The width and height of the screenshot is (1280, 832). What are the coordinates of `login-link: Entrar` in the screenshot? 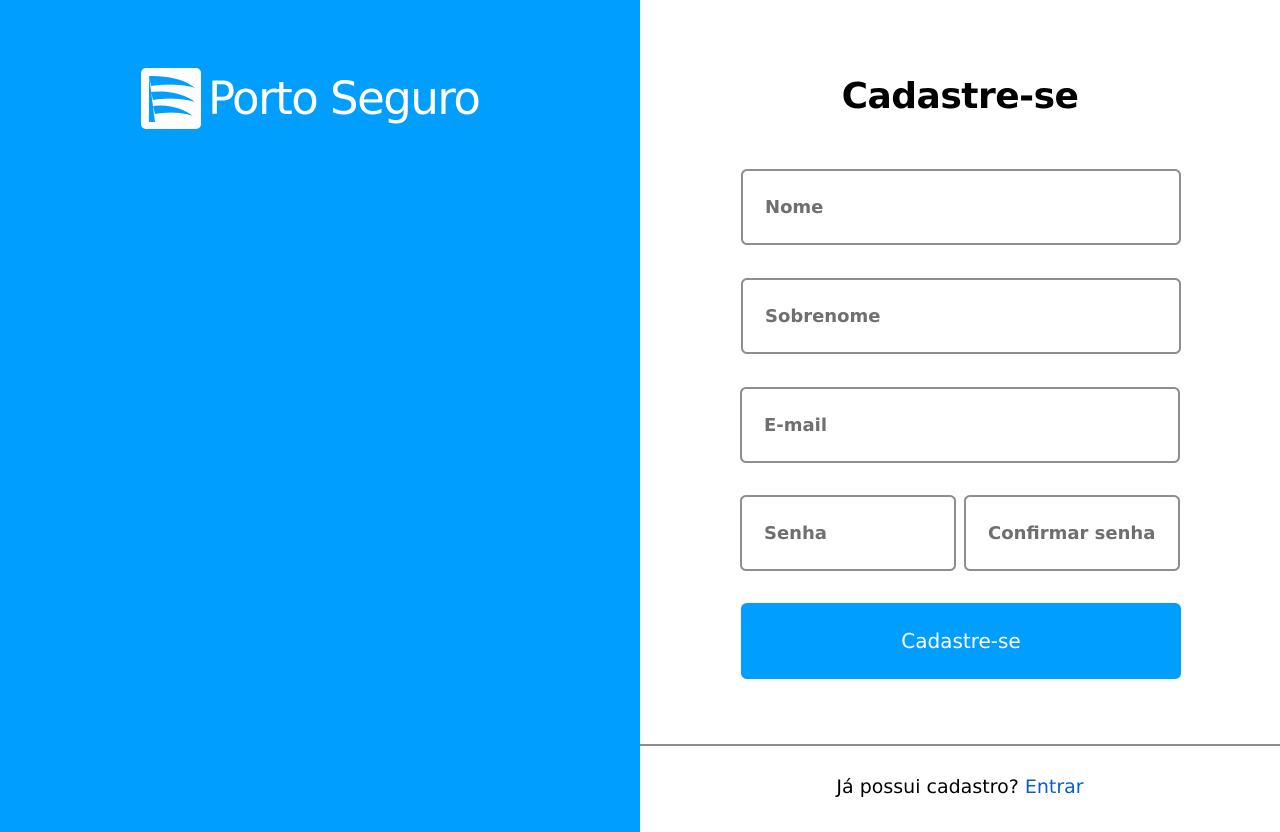 It's located at (1054, 787).